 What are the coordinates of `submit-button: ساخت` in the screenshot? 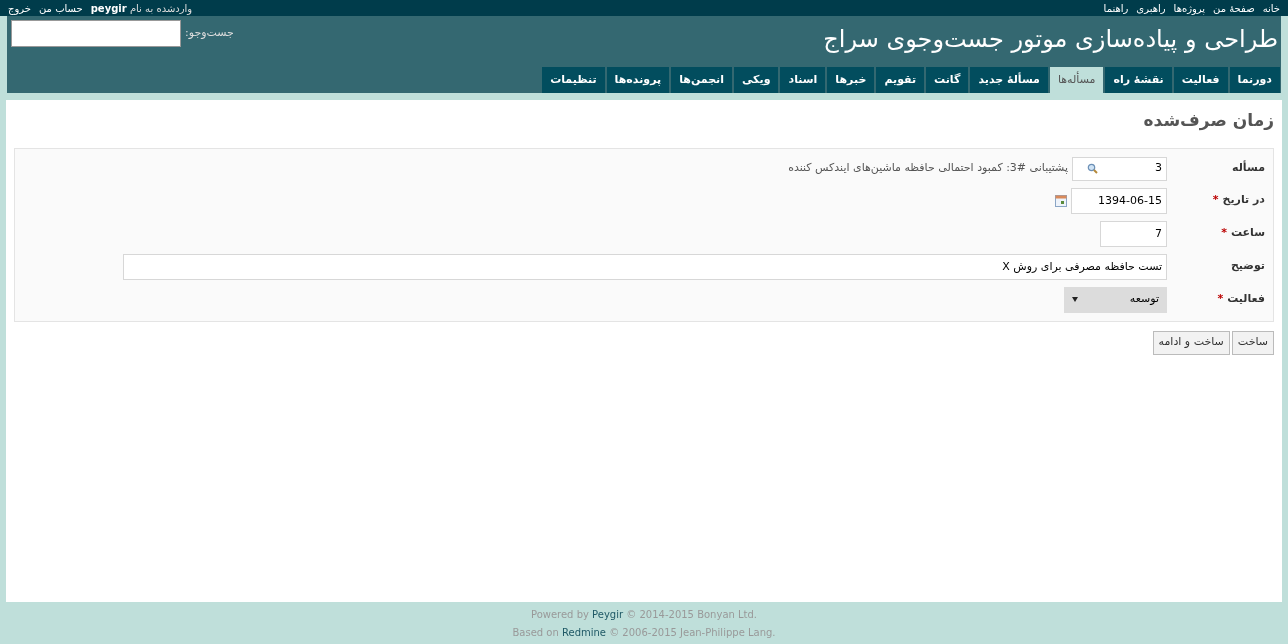 It's located at (1252, 342).